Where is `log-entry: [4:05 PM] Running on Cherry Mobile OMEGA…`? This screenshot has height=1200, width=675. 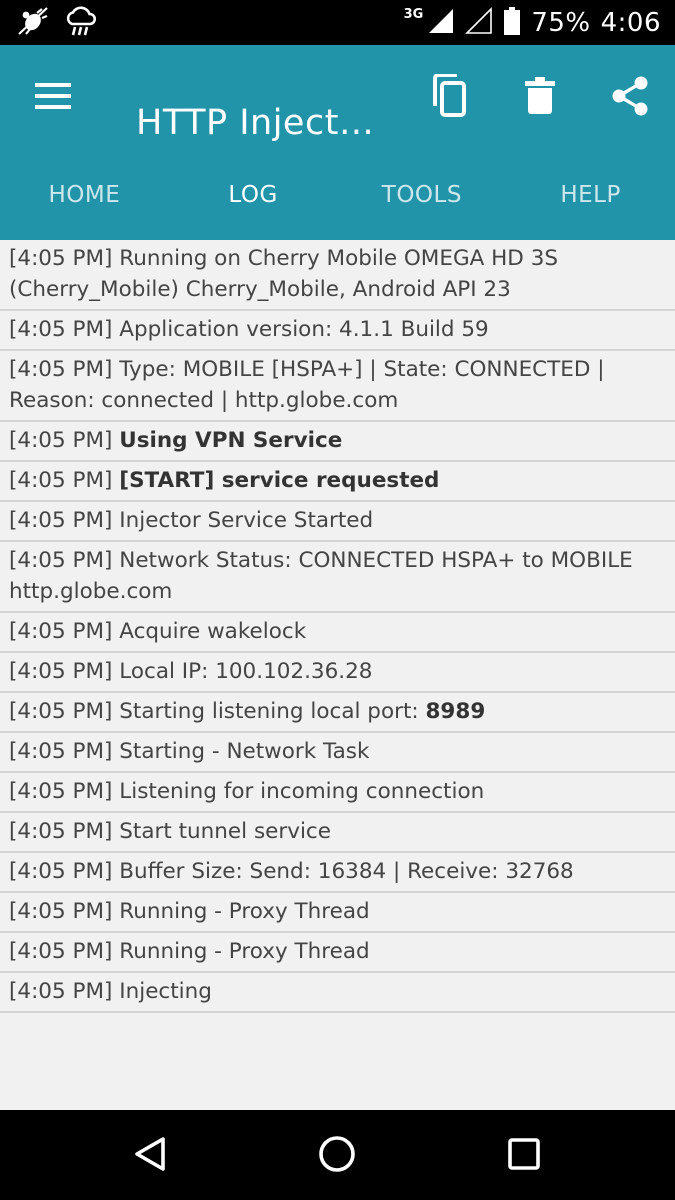 log-entry: [4:05 PM] Running on Cherry Mobile OMEGA… is located at coordinates (337, 275).